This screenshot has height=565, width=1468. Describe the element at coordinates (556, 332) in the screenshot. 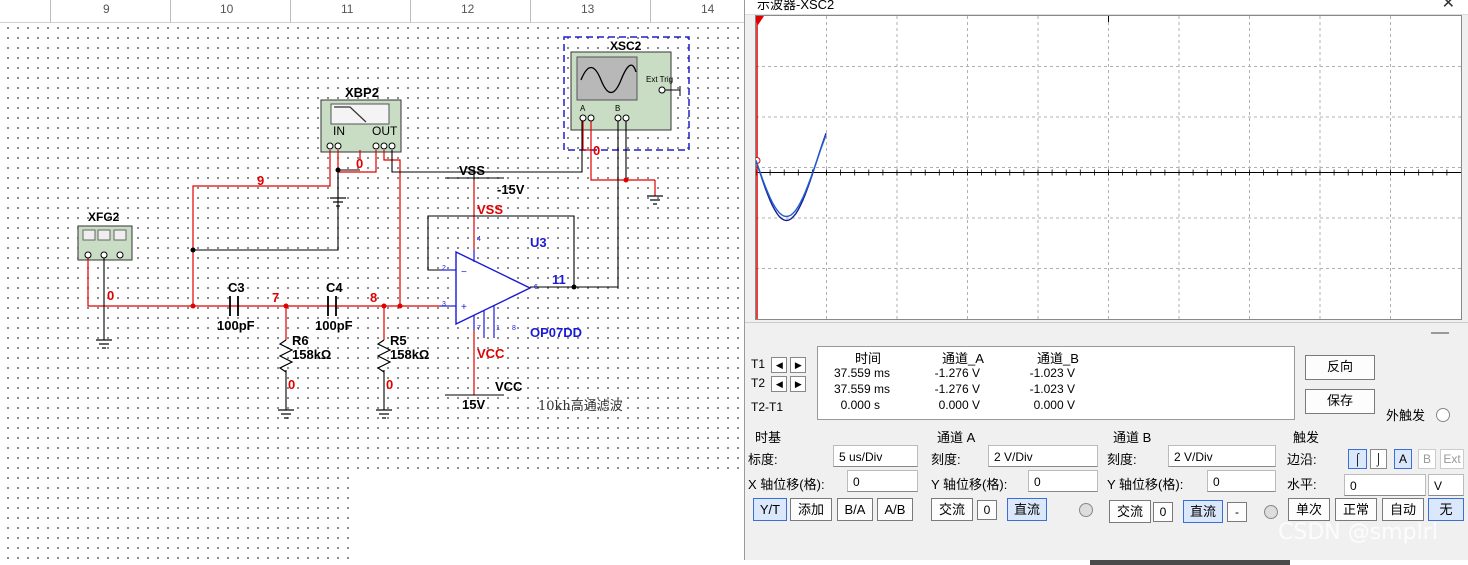

I see `opamp-part-label: OP07DD` at that location.